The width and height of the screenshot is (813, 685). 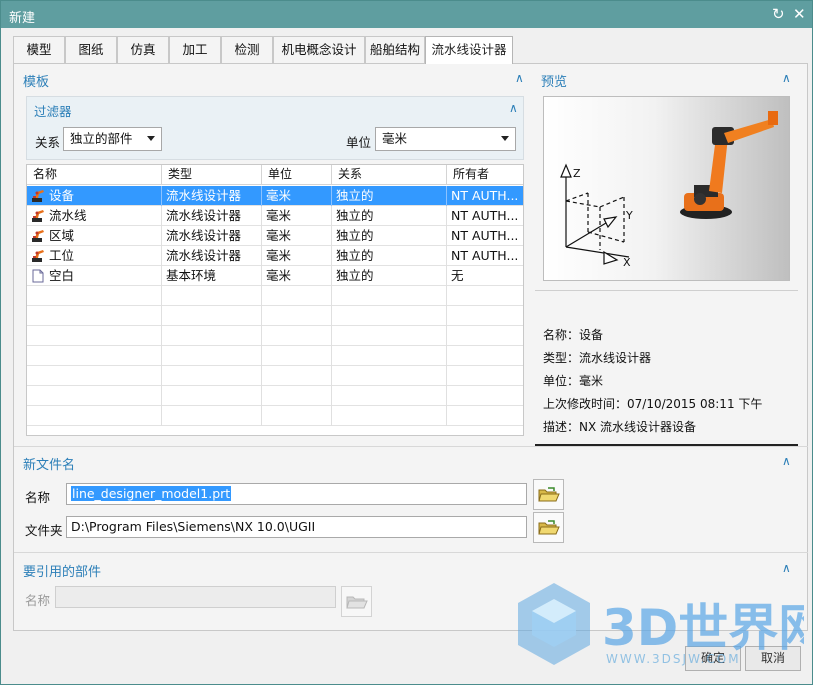 I want to click on table-row: 空白 基本环境 毫米 独立的 无, so click(x=275, y=276).